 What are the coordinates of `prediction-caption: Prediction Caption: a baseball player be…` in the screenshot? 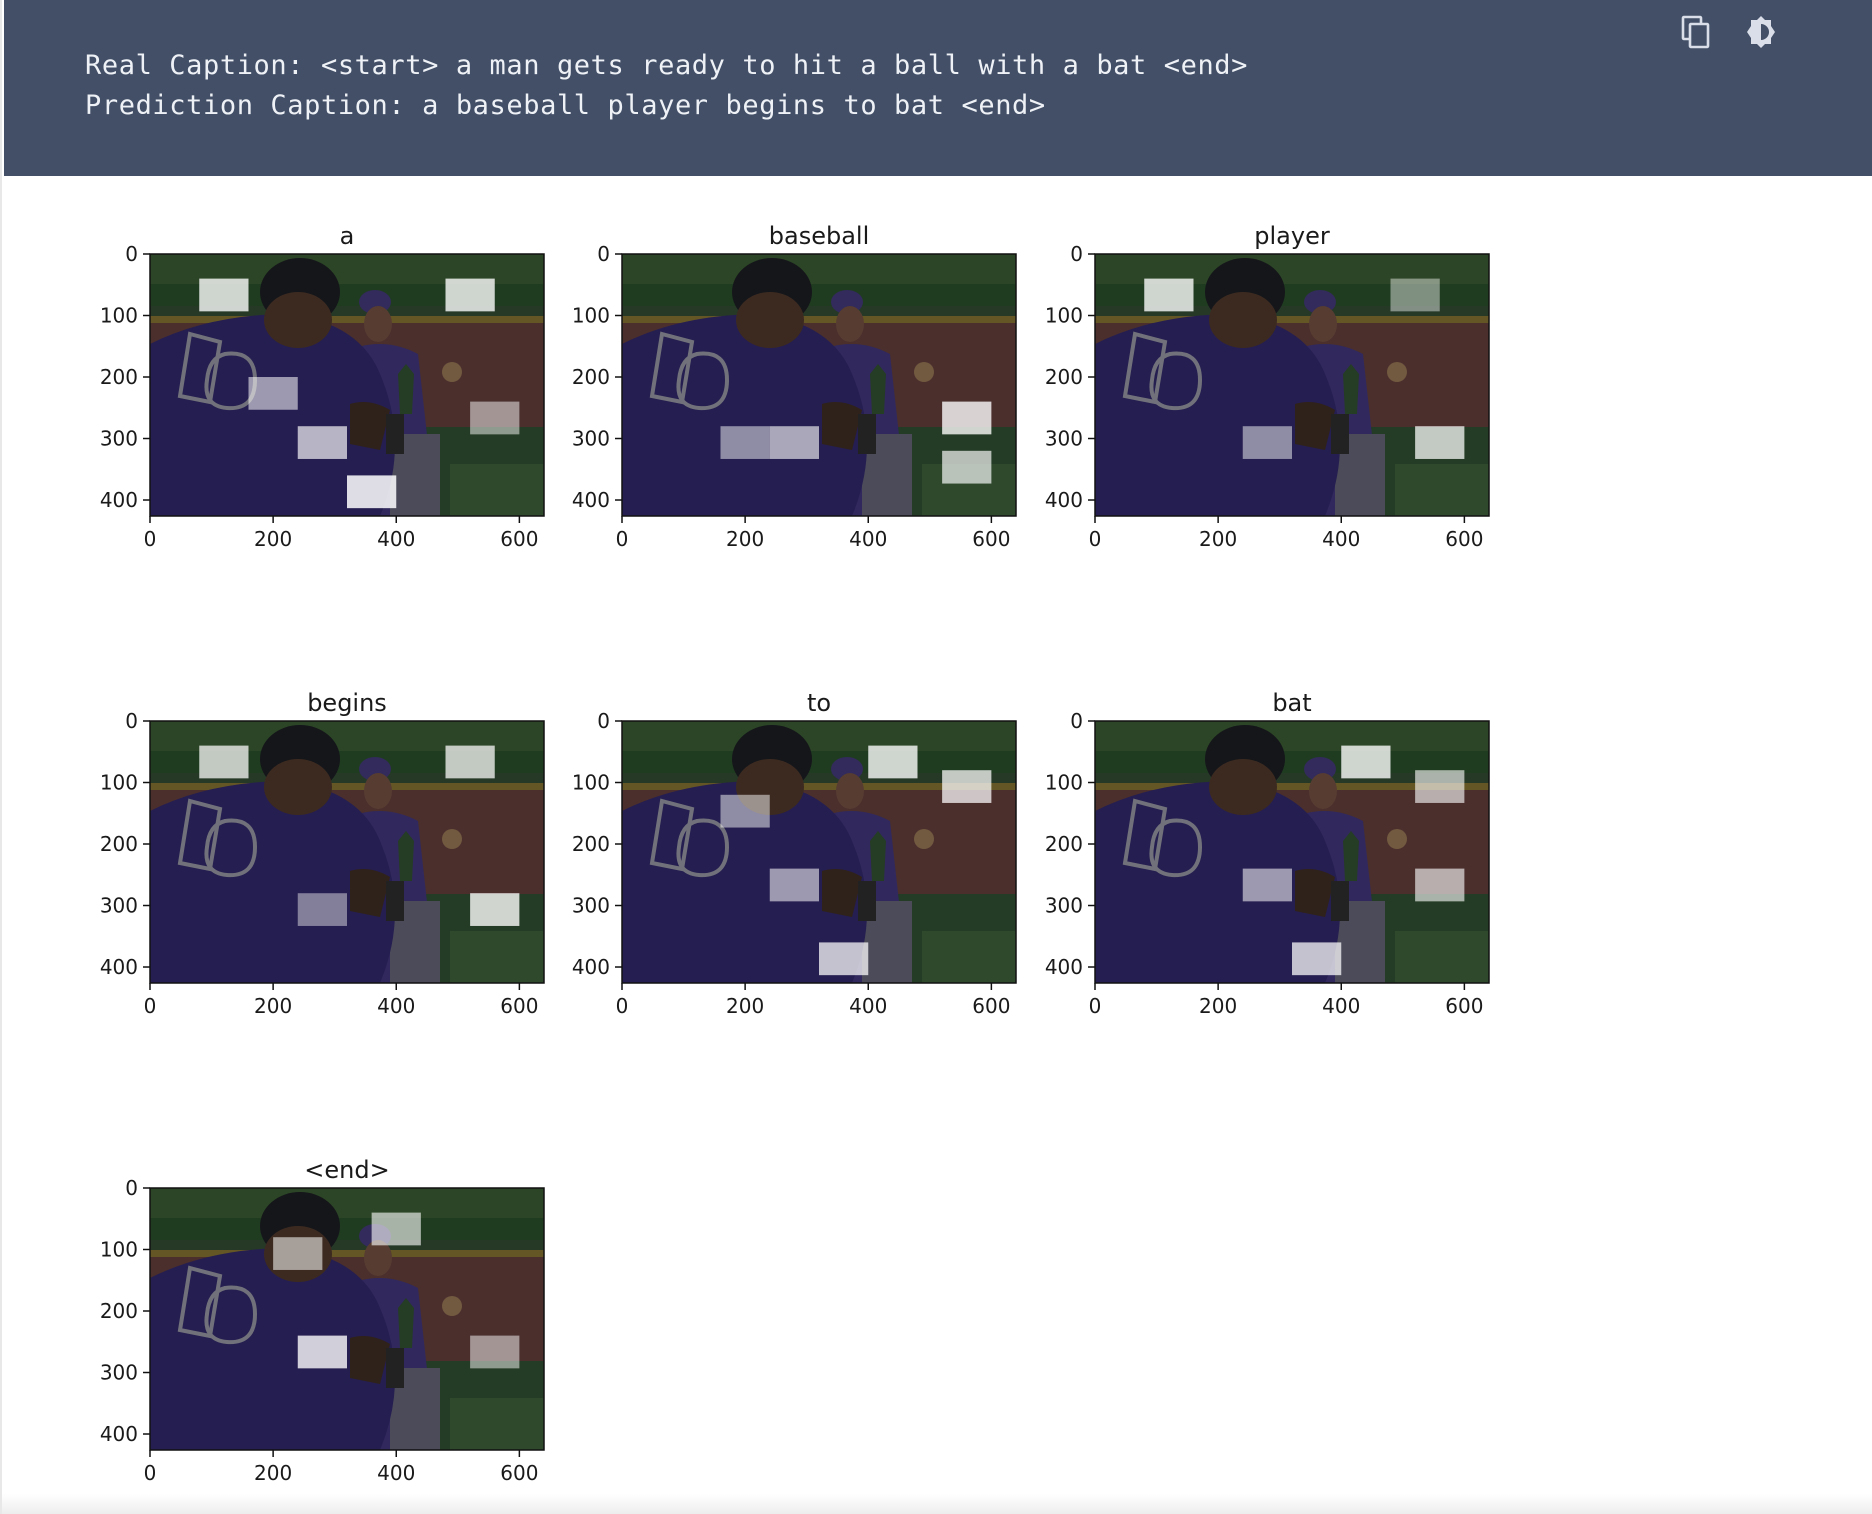 It's located at (565, 105).